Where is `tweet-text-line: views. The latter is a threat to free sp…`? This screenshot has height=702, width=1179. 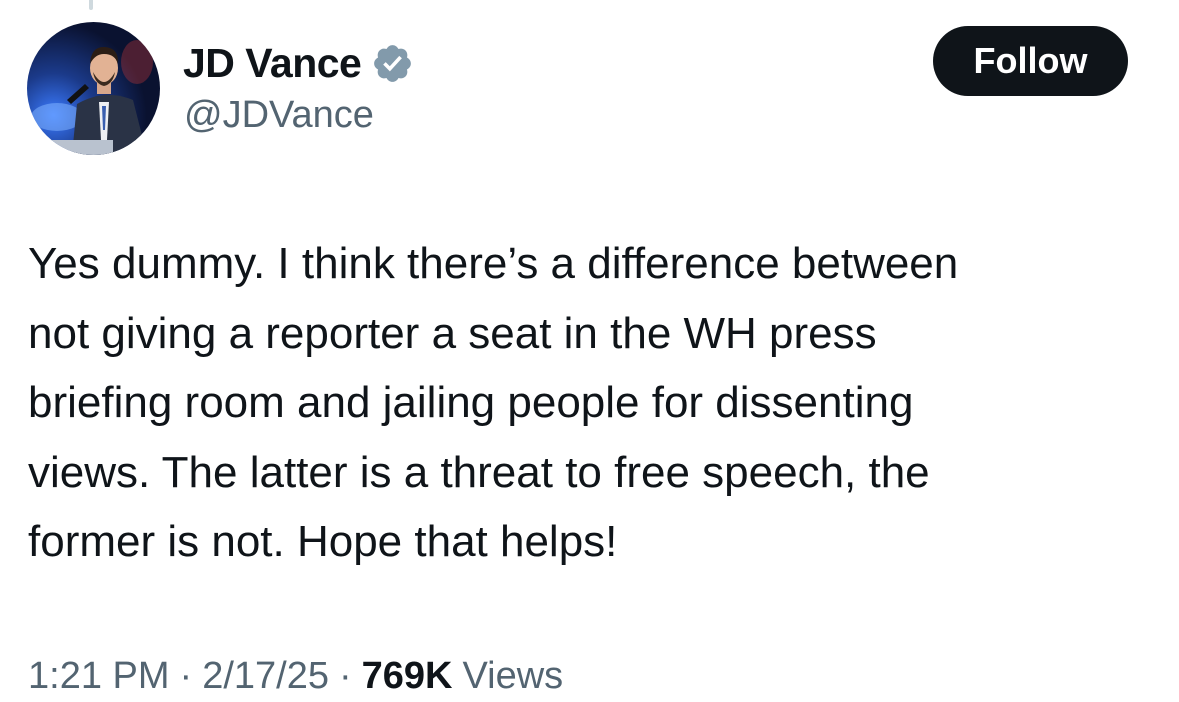 tweet-text-line: views. The latter is a threat to free sp… is located at coordinates (479, 472).